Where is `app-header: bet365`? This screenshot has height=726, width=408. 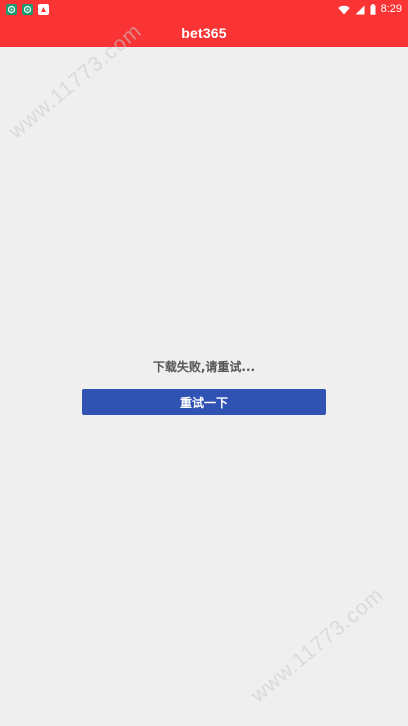
app-header: bet365 is located at coordinates (204, 32).